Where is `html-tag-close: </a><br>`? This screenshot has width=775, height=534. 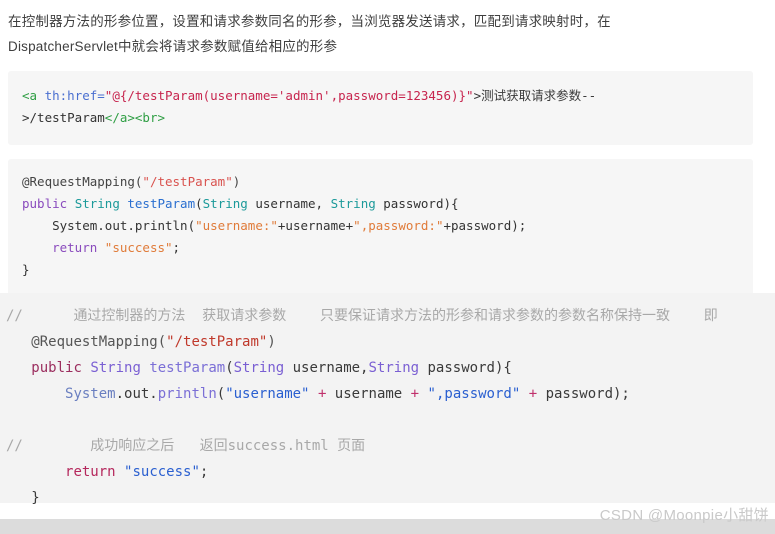
html-tag-close: </a><br> is located at coordinates (135, 117).